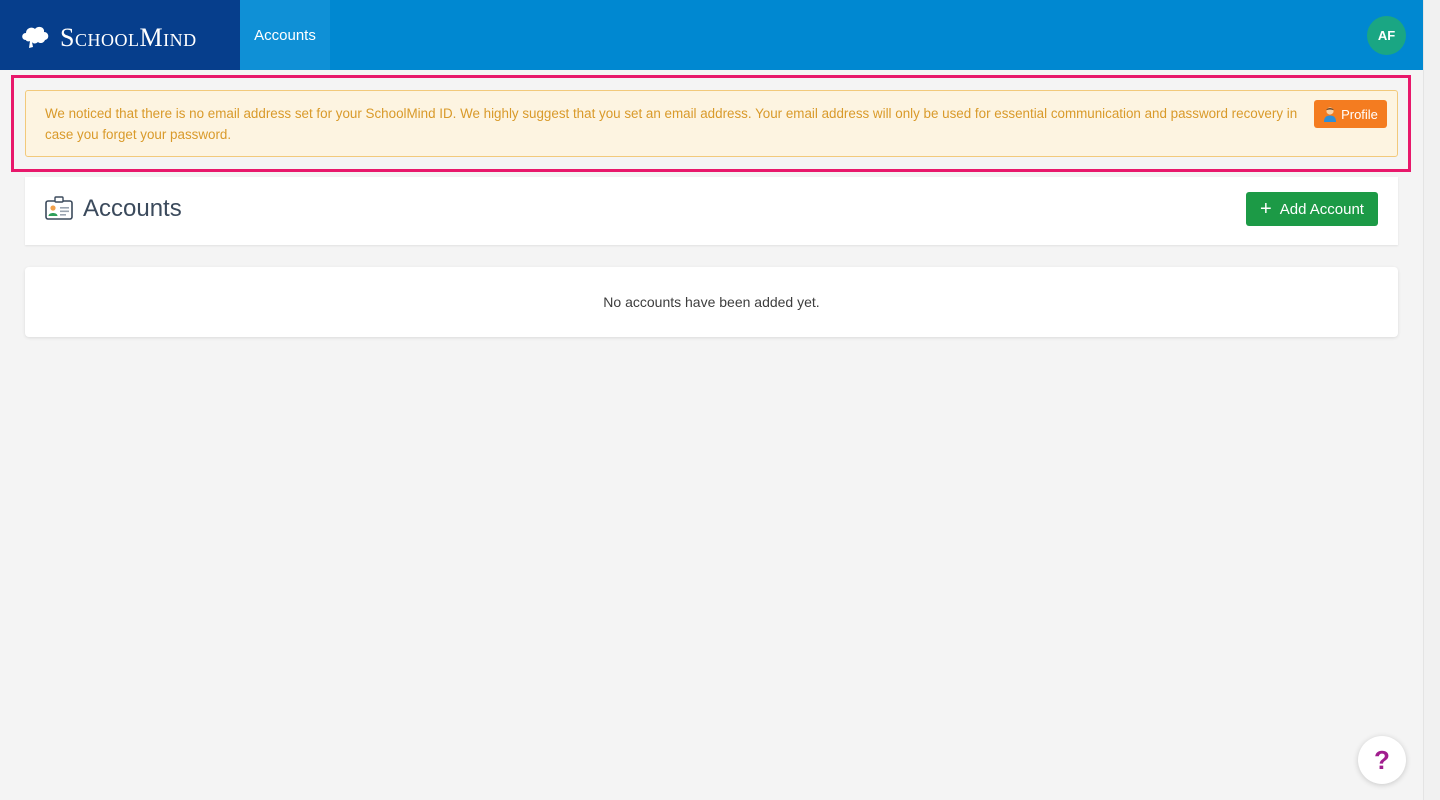  I want to click on accounts-list-card: No accounts have been added yet., so click(711, 302).